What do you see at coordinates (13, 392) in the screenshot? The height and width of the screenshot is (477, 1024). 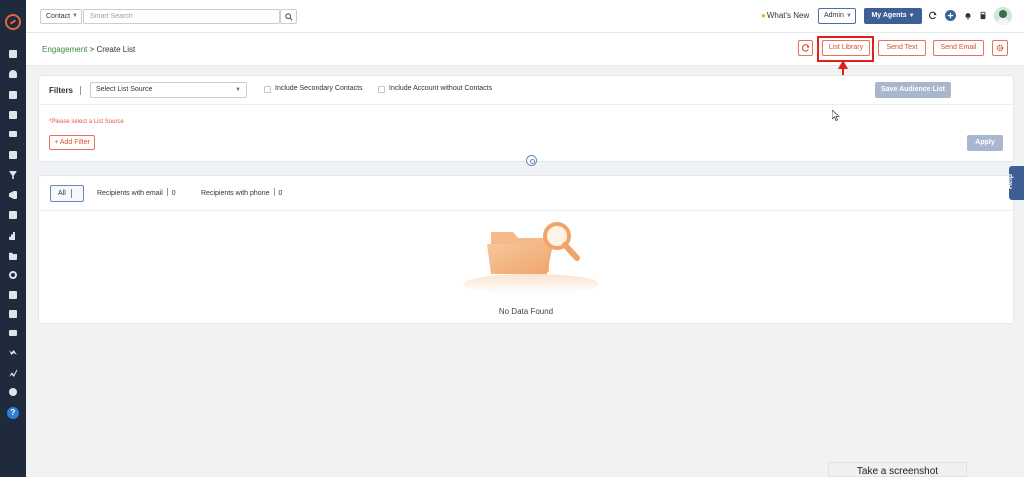 I see `settings-icon` at bounding box center [13, 392].